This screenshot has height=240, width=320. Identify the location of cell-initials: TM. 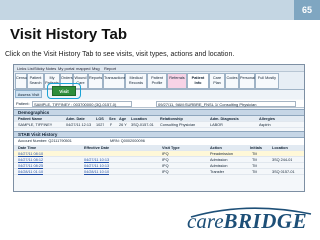
(255, 172).